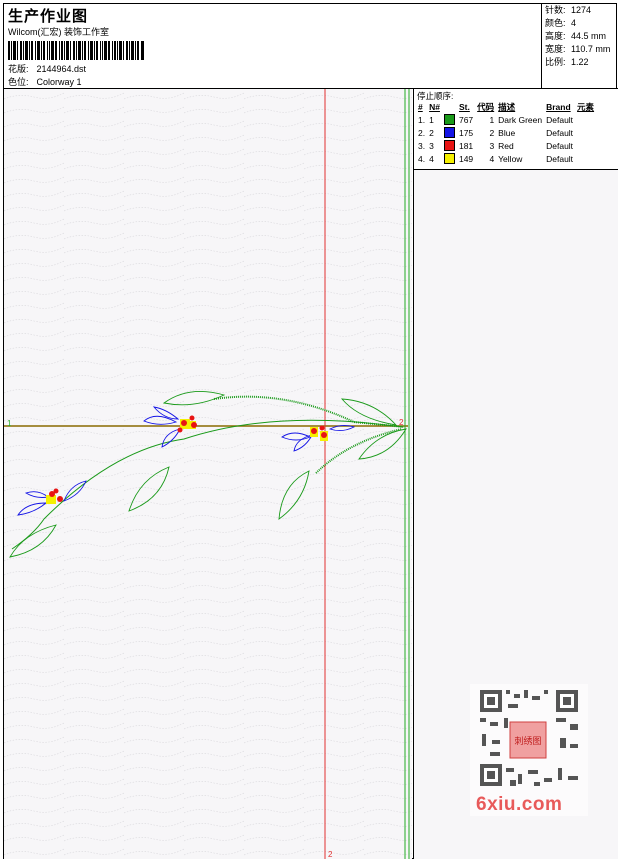 The image size is (620, 861). What do you see at coordinates (431, 158) in the screenshot?
I see `row-n: 4` at bounding box center [431, 158].